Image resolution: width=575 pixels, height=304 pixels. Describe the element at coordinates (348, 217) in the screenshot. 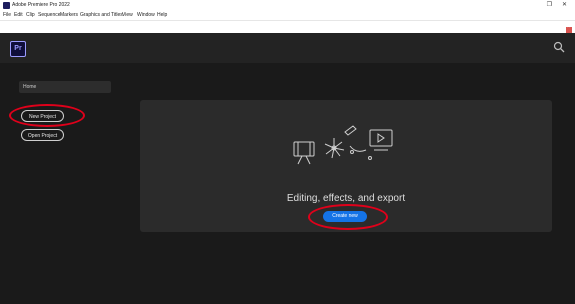

I see `create-new-highlight` at that location.